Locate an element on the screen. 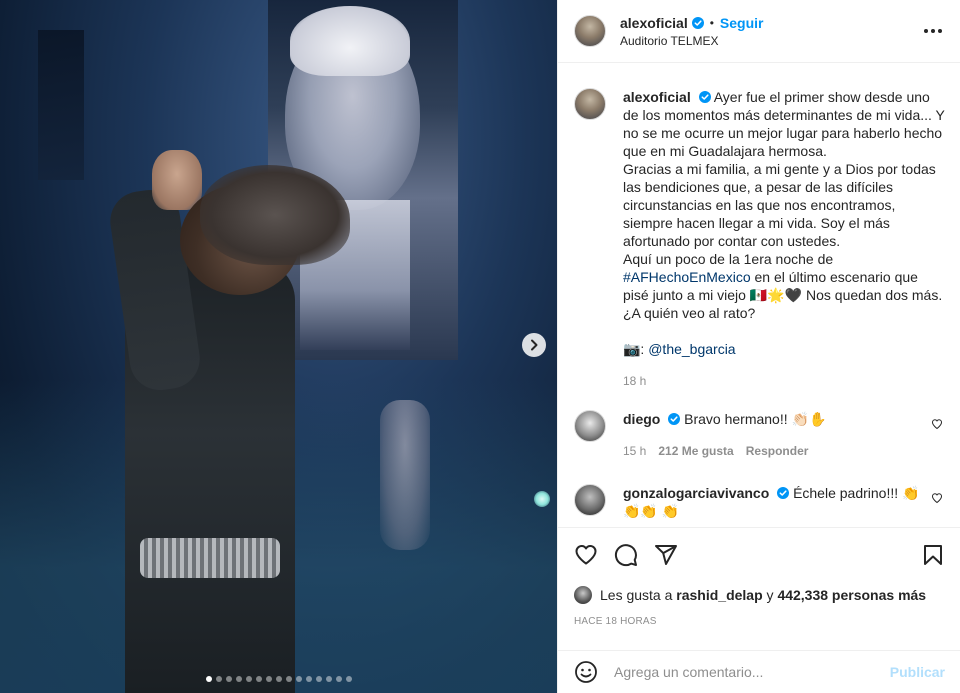 The width and height of the screenshot is (960, 693). screen-portrait-hair is located at coordinates (350, 41).